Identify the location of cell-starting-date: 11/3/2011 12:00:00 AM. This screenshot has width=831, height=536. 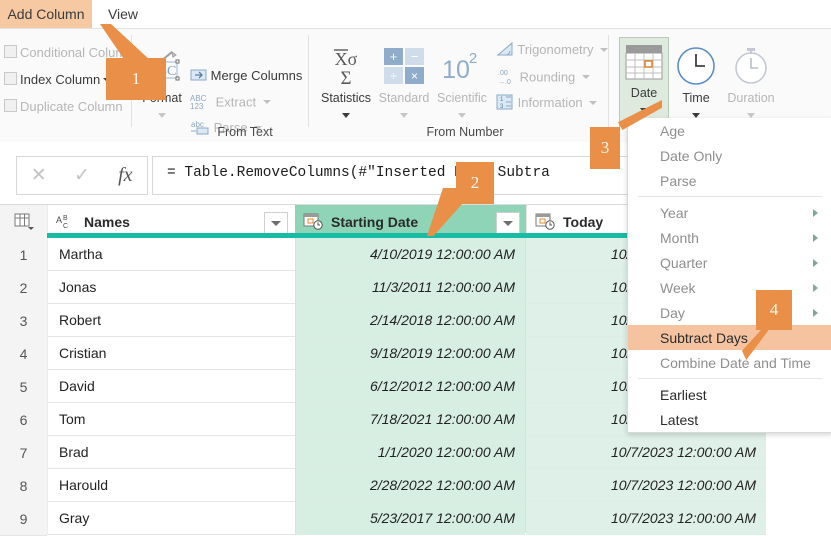
(410, 287).